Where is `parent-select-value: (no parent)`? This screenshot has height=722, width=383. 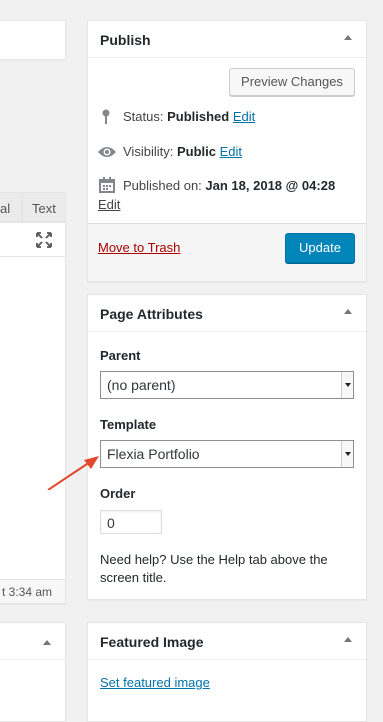 parent-select-value: (no parent) is located at coordinates (141, 385).